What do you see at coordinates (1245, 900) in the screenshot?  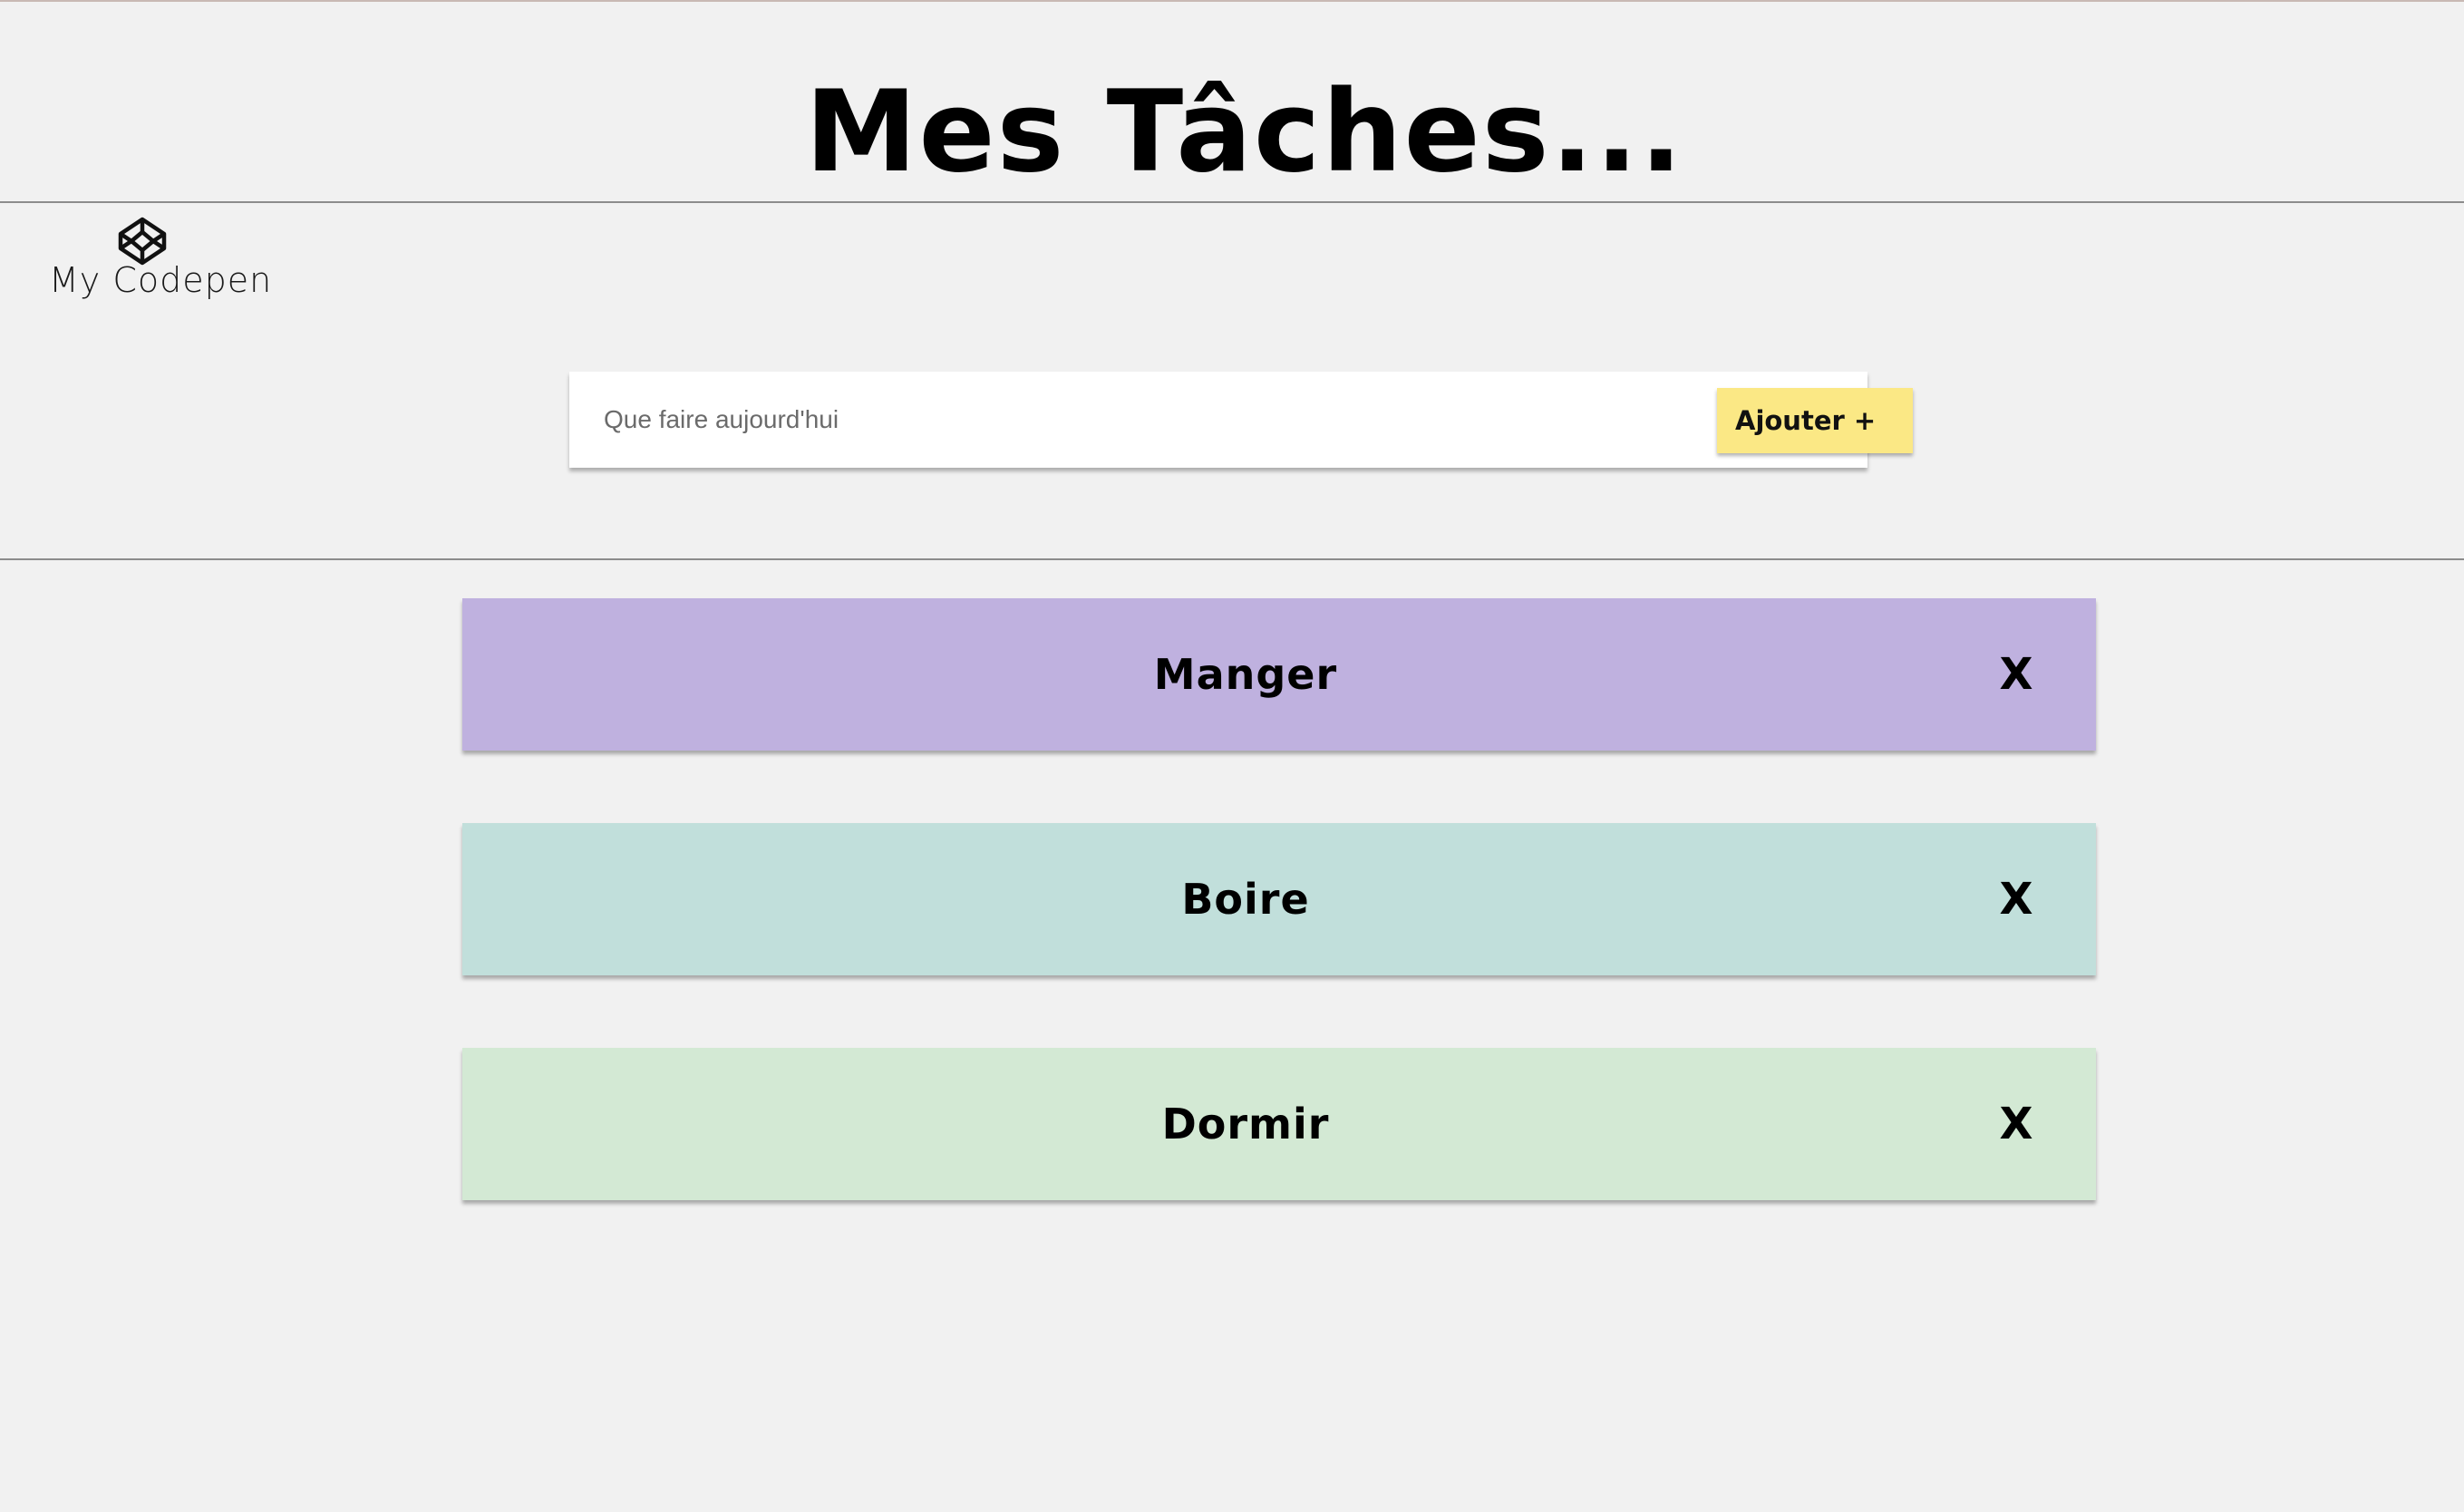 I see `task-label: Boire` at bounding box center [1245, 900].